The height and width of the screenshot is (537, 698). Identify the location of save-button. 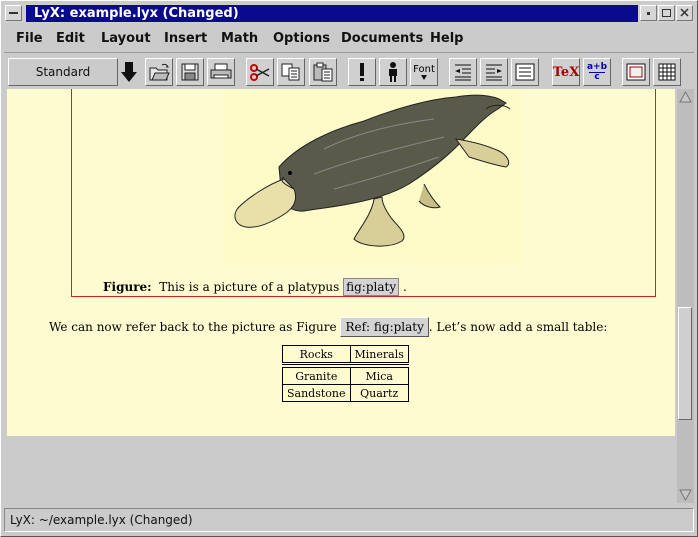
(190, 72).